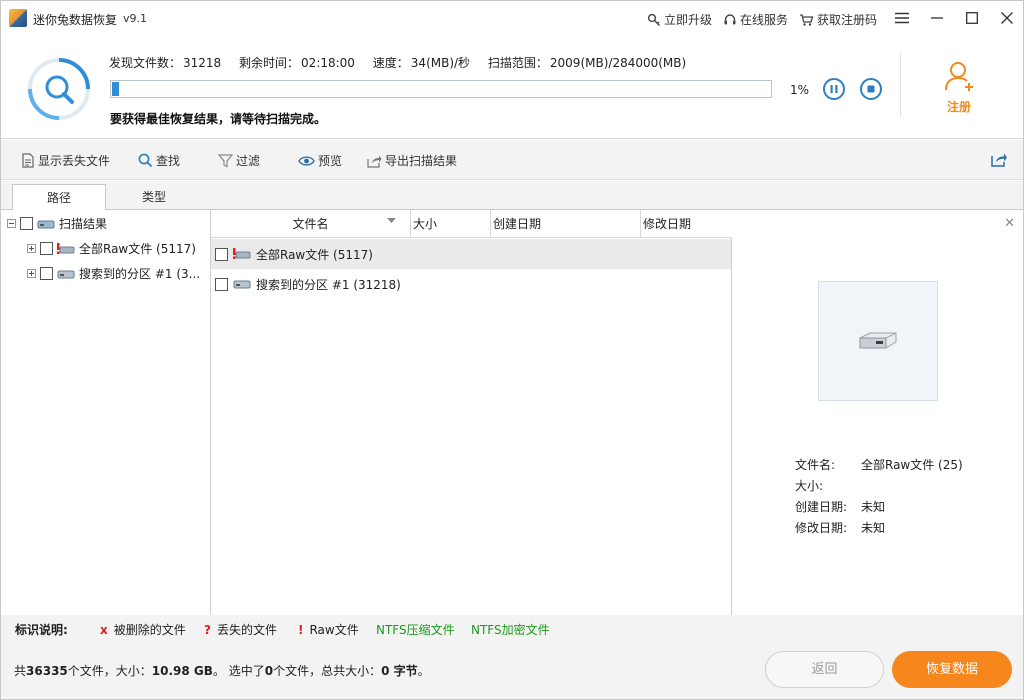 The height and width of the screenshot is (700, 1024). What do you see at coordinates (59, 89) in the screenshot?
I see `scan-magnifier-icon` at bounding box center [59, 89].